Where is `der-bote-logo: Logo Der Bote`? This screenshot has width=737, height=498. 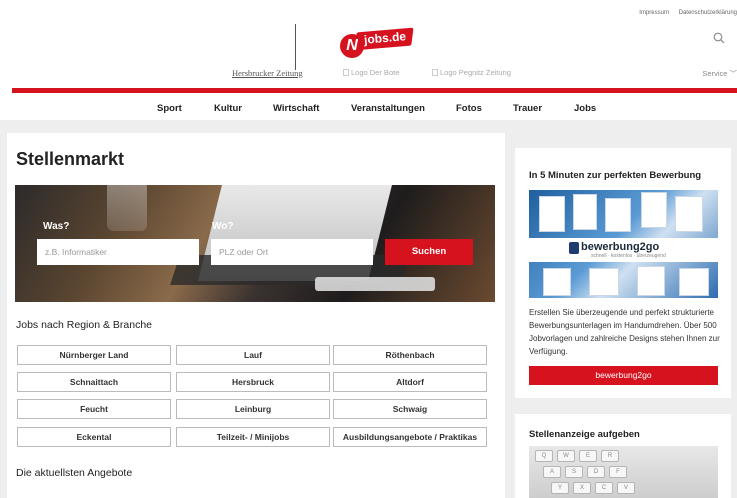 der-bote-logo: Logo Der Bote is located at coordinates (371, 72).